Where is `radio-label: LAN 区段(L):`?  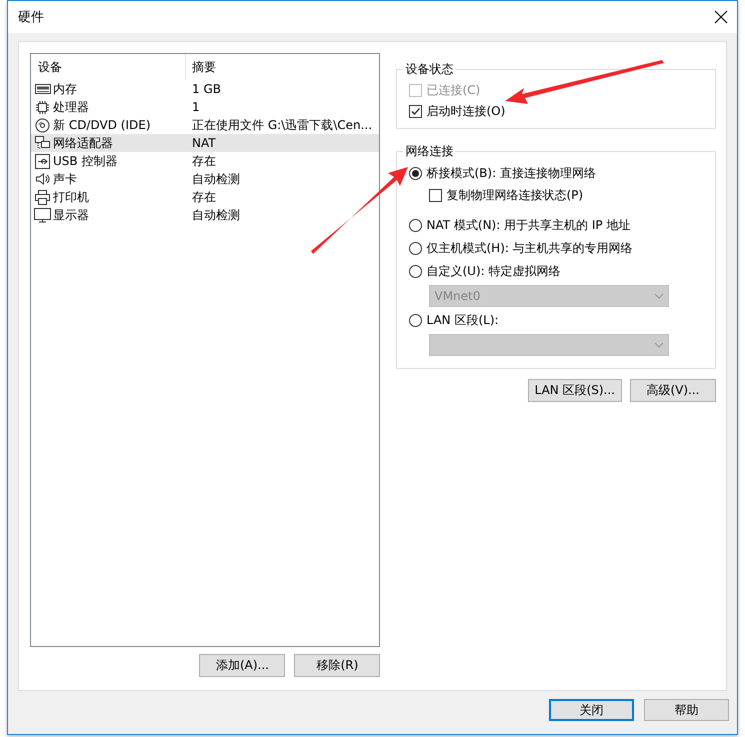
radio-label: LAN 区段(L): is located at coordinates (462, 320).